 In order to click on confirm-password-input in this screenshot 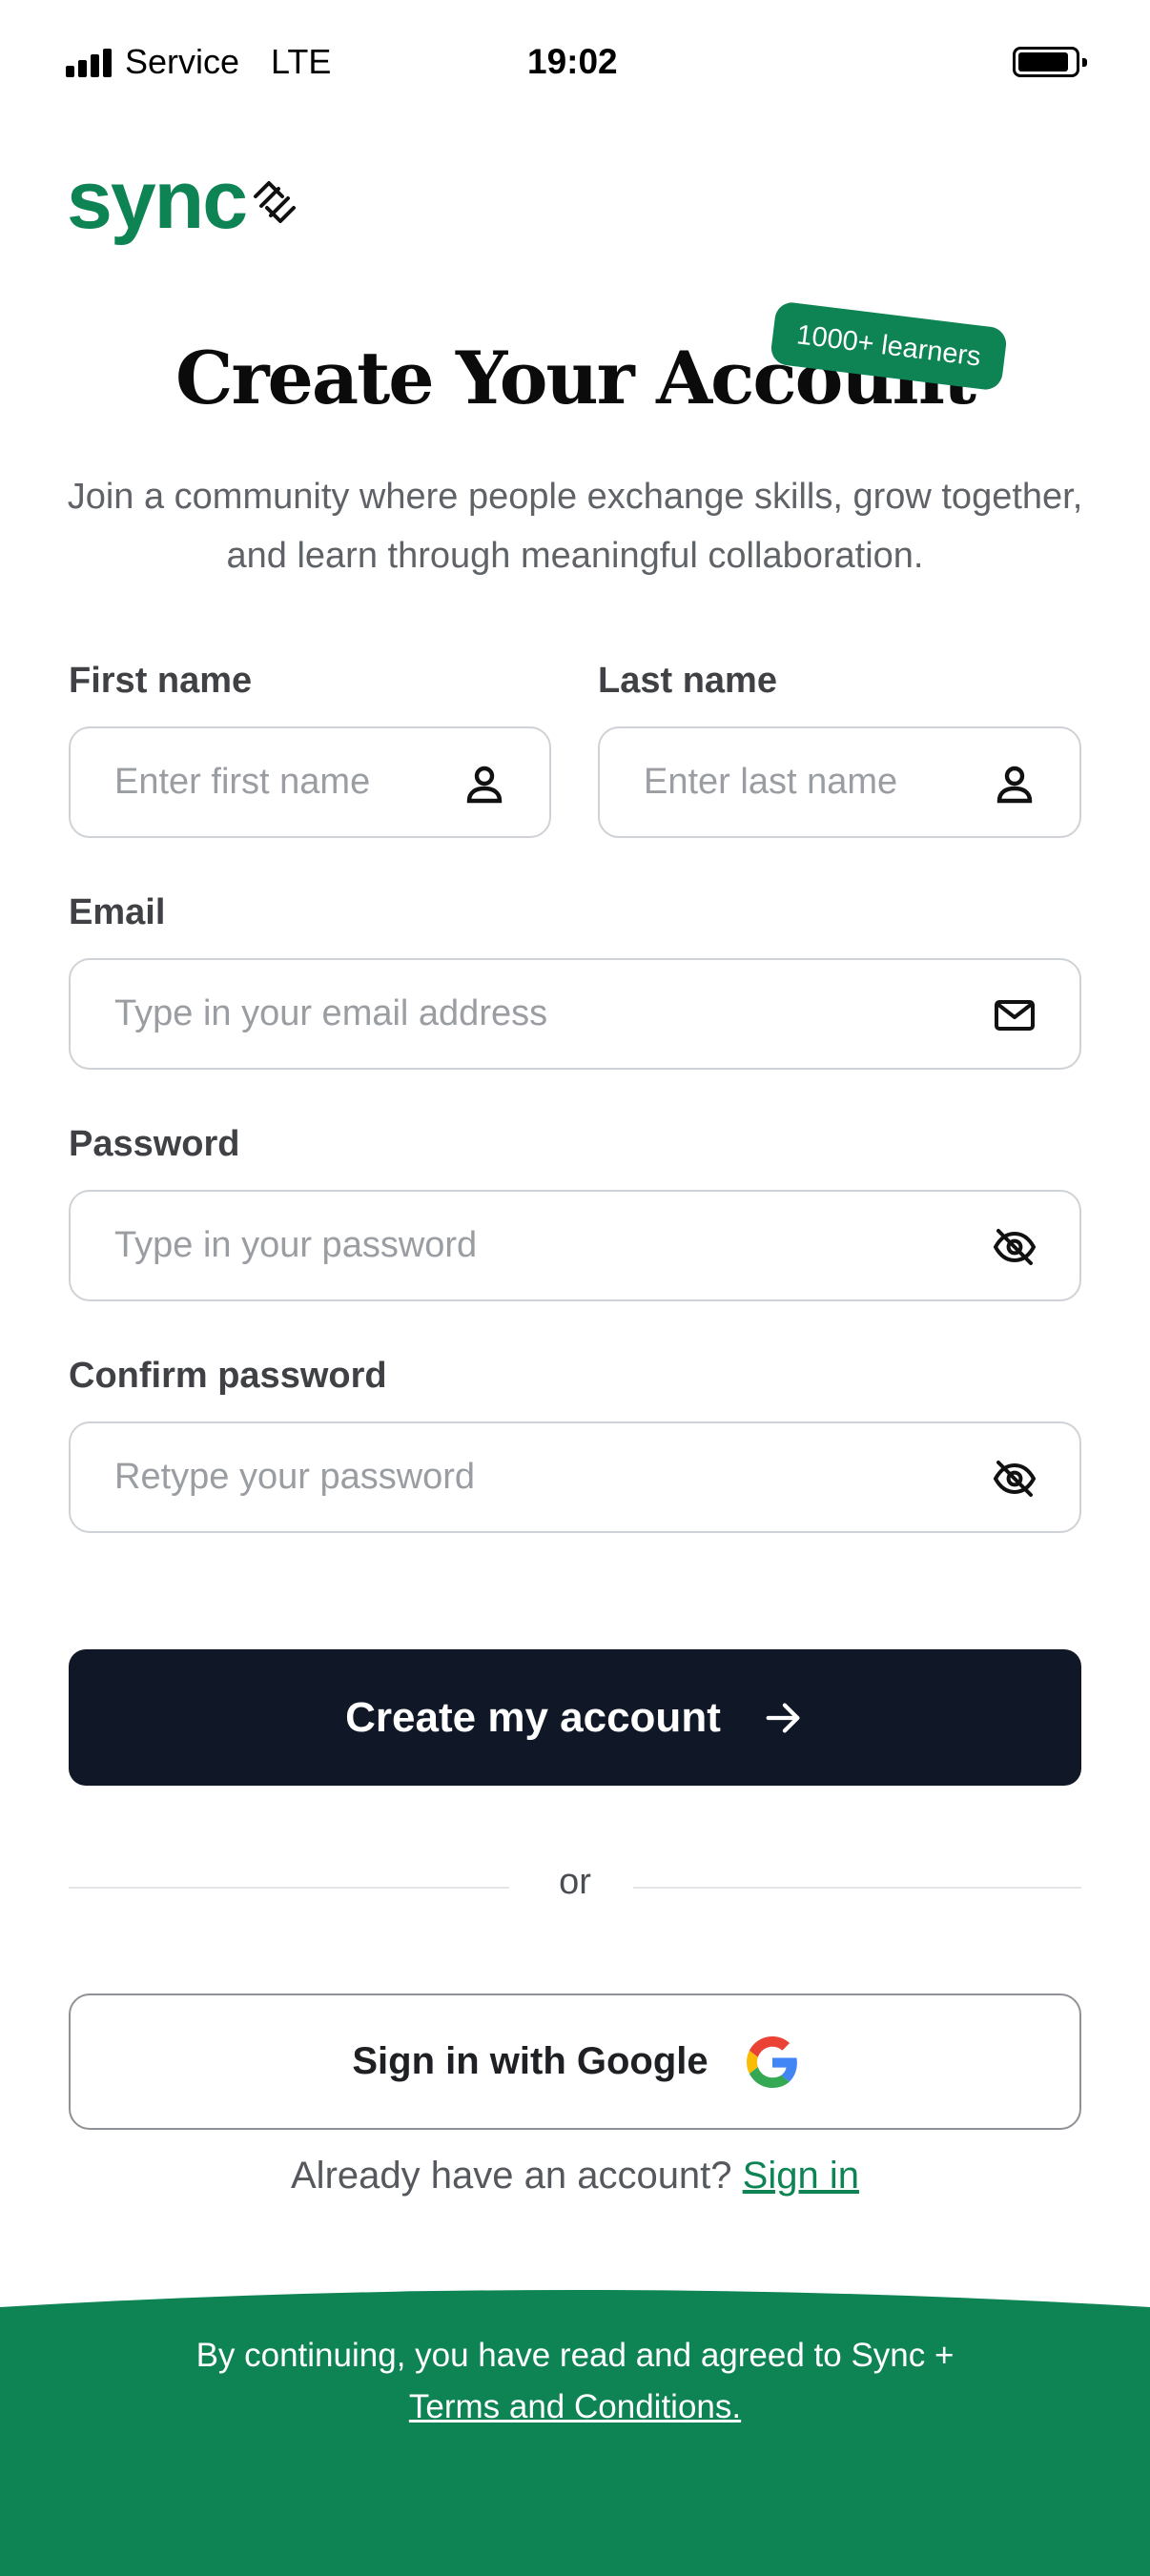, I will do `click(543, 1477)`.